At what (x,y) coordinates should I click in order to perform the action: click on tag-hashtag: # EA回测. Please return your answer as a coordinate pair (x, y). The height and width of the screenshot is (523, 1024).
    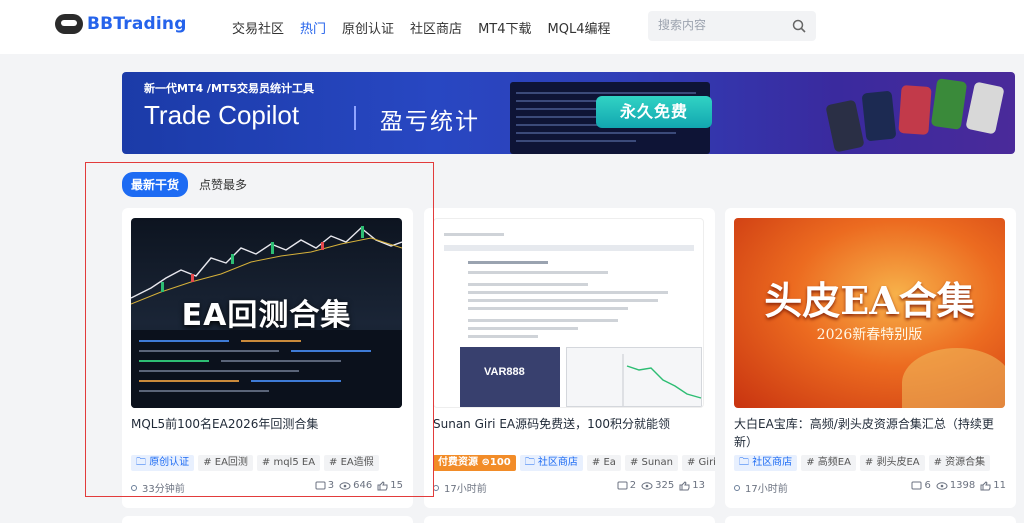
    Looking at the image, I should click on (225, 463).